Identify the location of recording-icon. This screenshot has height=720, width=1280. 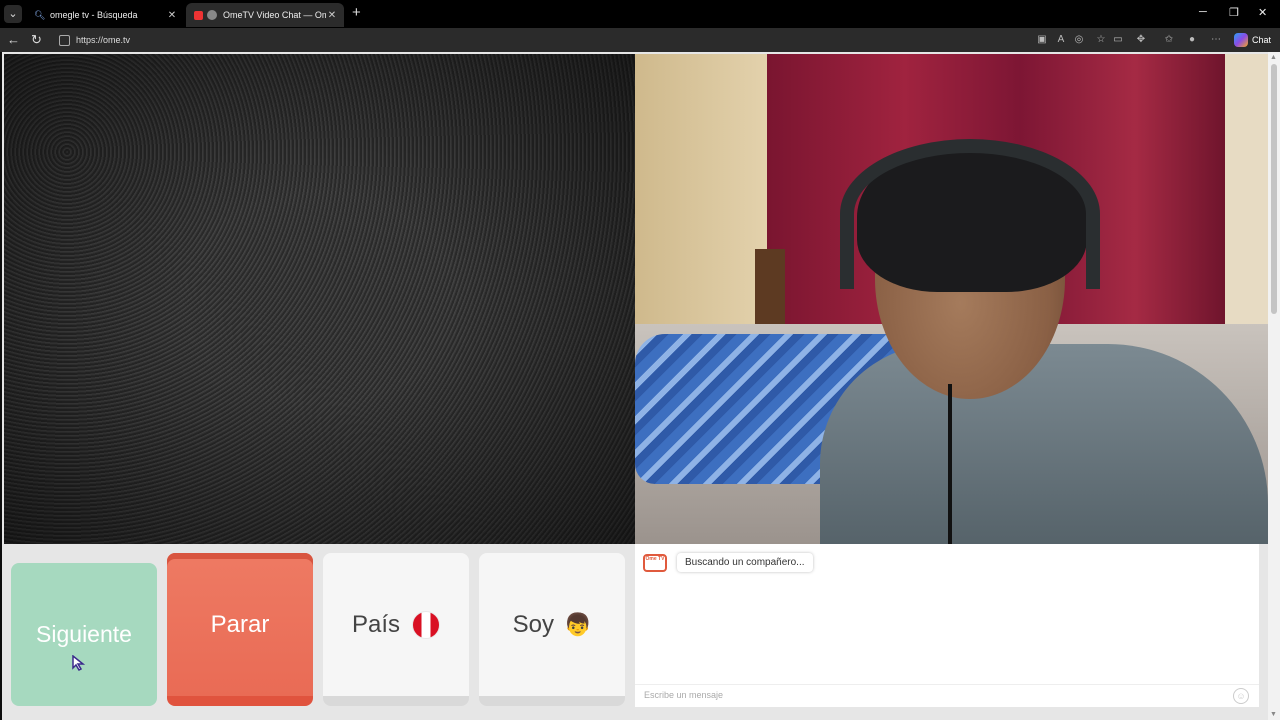
(198, 15).